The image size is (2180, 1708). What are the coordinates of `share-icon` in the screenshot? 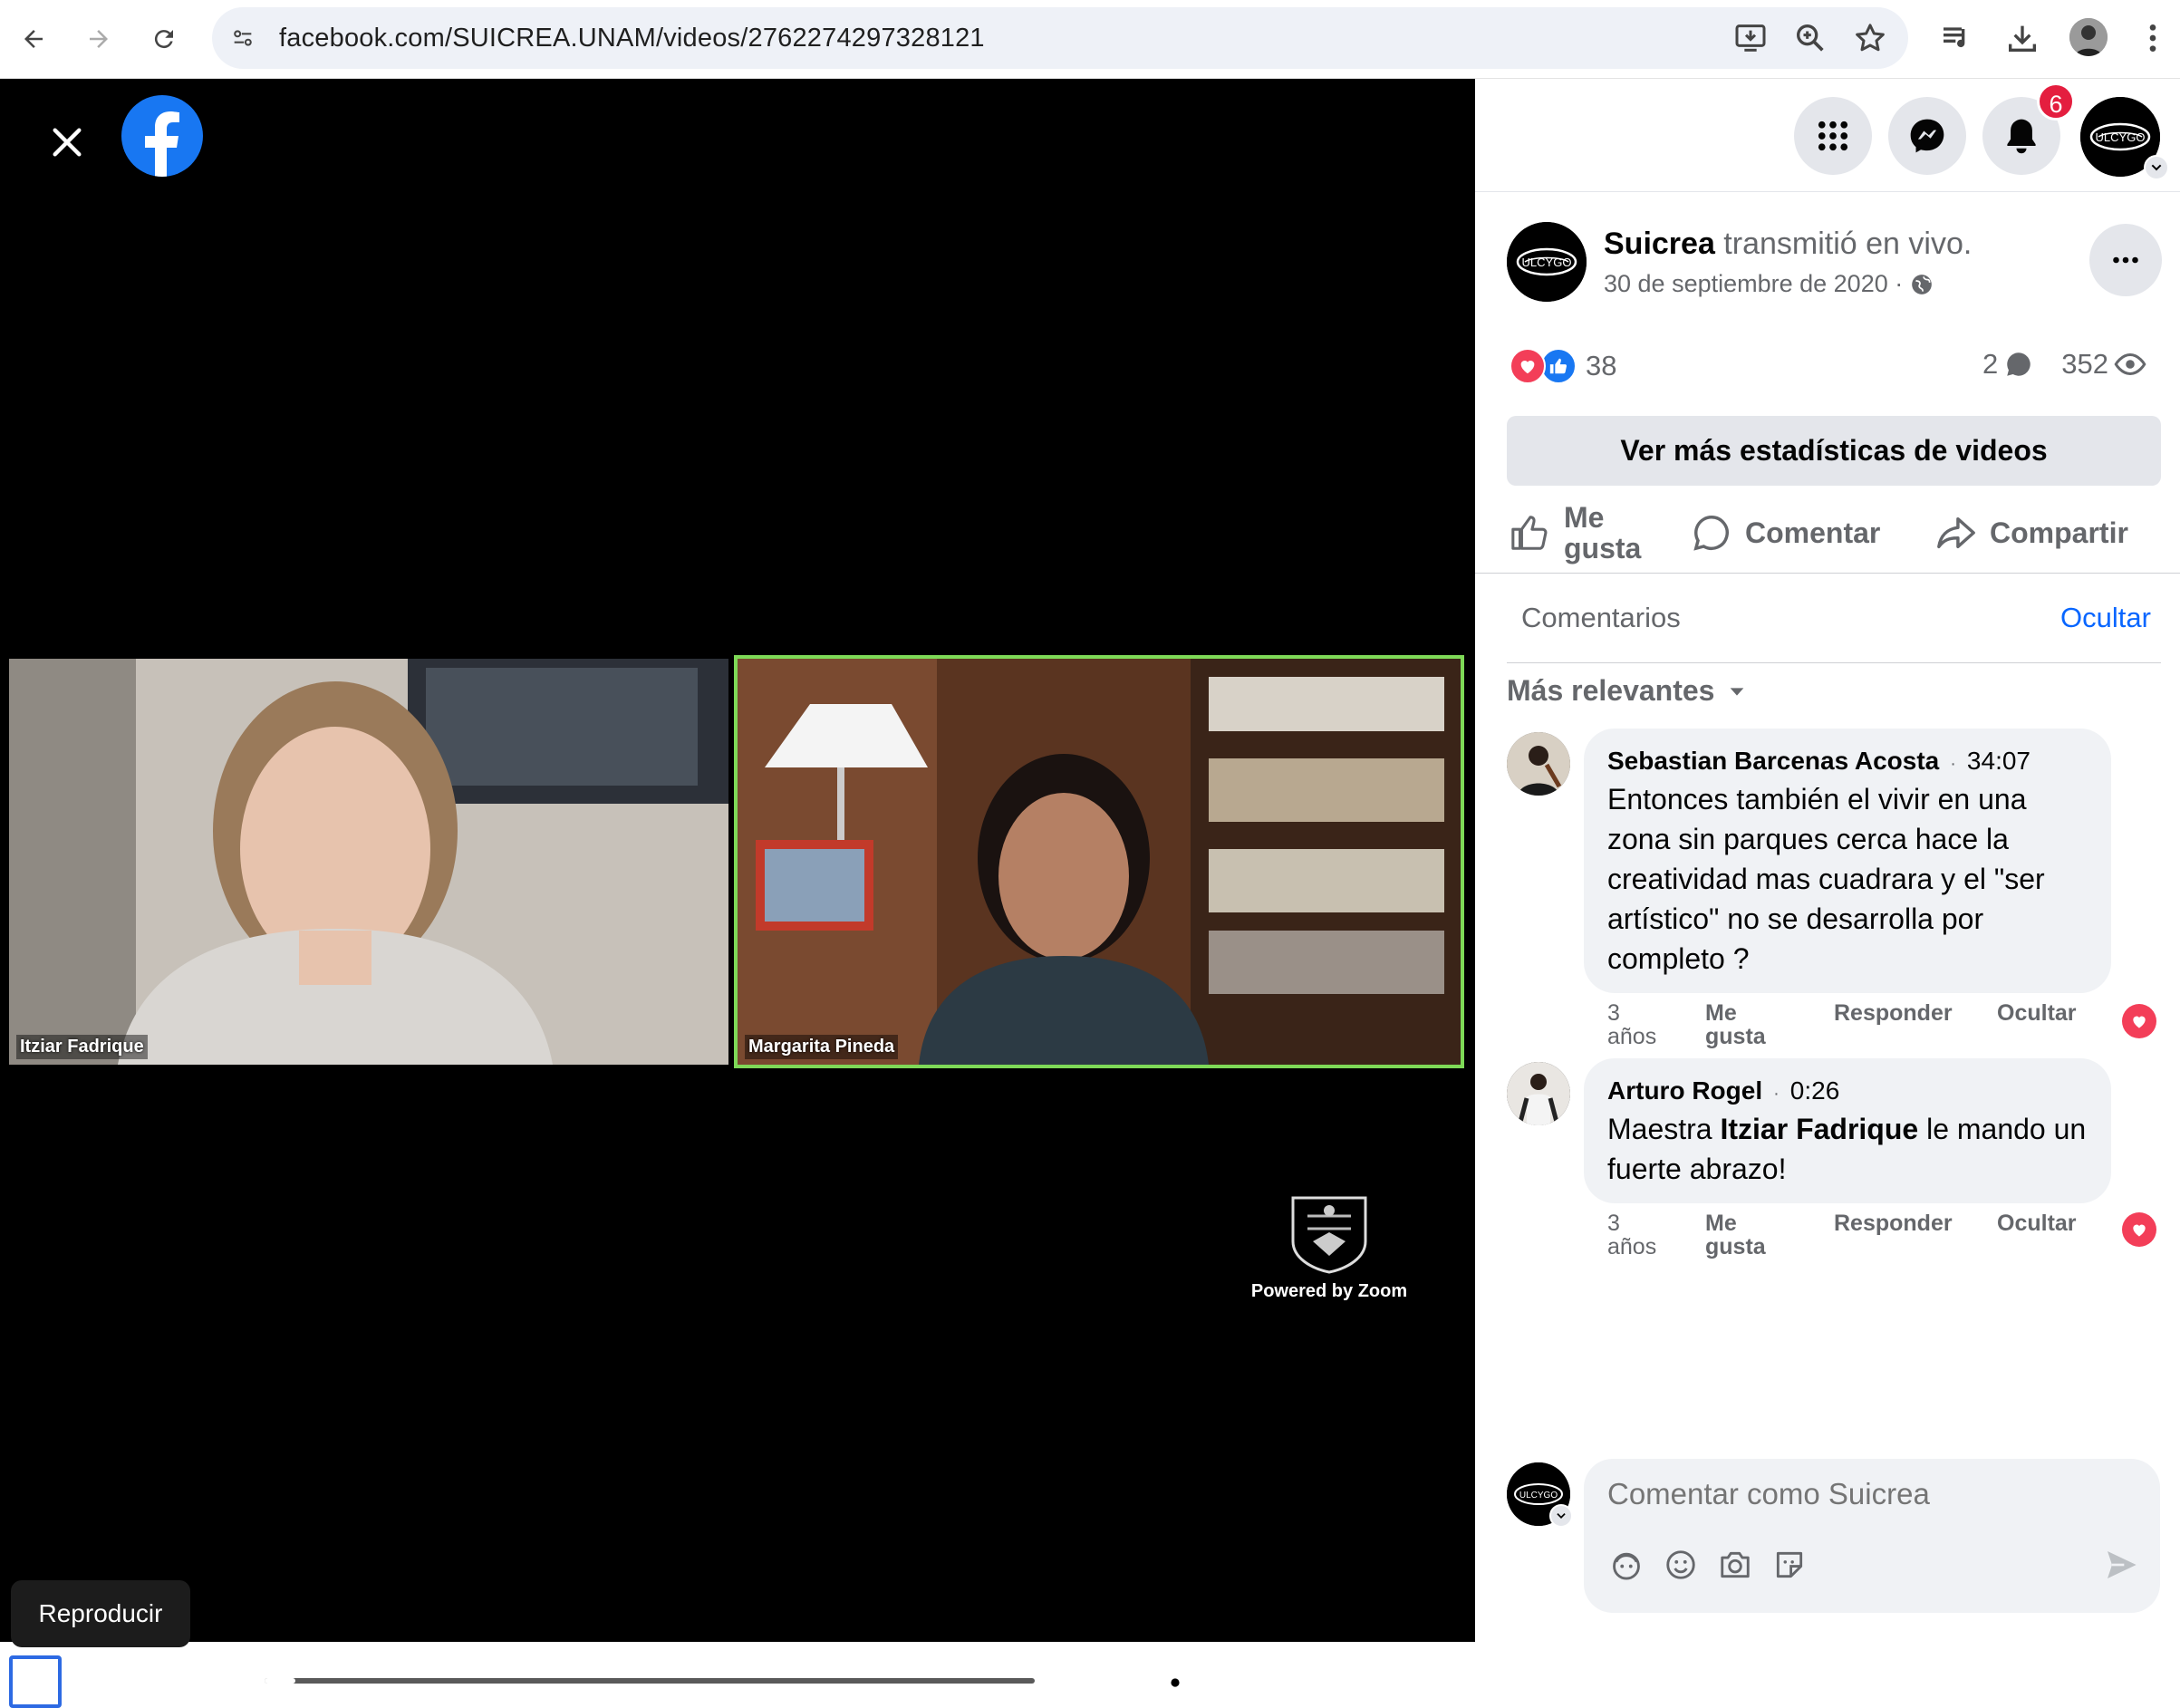 It's located at (1956, 533).